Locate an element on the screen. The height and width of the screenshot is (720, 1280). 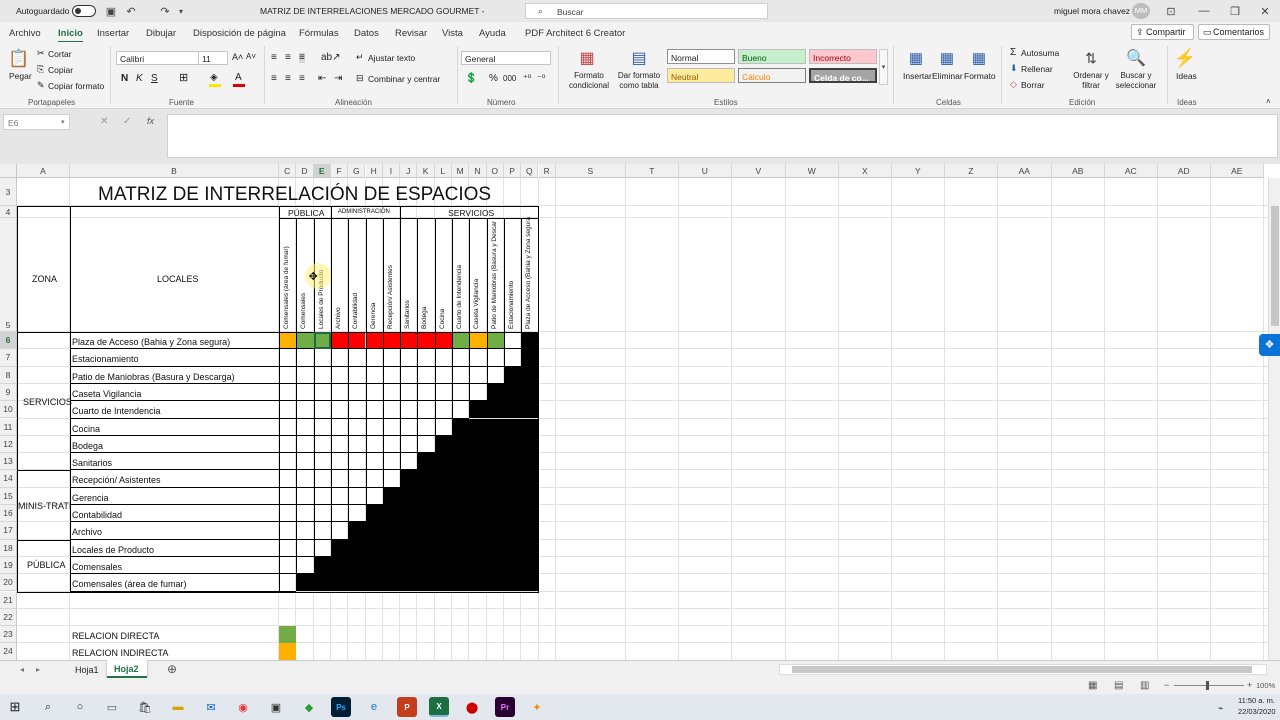
insert-cells-icon: ▦ is located at coordinates (916, 58).